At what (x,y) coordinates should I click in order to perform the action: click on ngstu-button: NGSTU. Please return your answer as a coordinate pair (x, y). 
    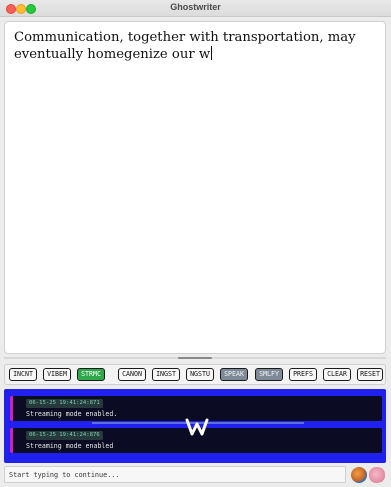
    Looking at the image, I should click on (200, 374).